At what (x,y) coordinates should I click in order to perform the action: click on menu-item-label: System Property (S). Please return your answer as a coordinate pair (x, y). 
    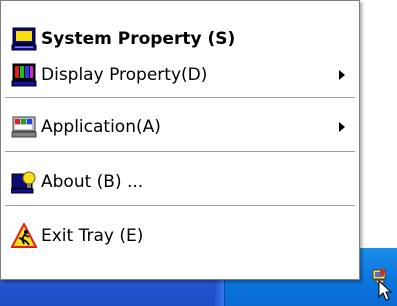
    Looking at the image, I should click on (138, 39).